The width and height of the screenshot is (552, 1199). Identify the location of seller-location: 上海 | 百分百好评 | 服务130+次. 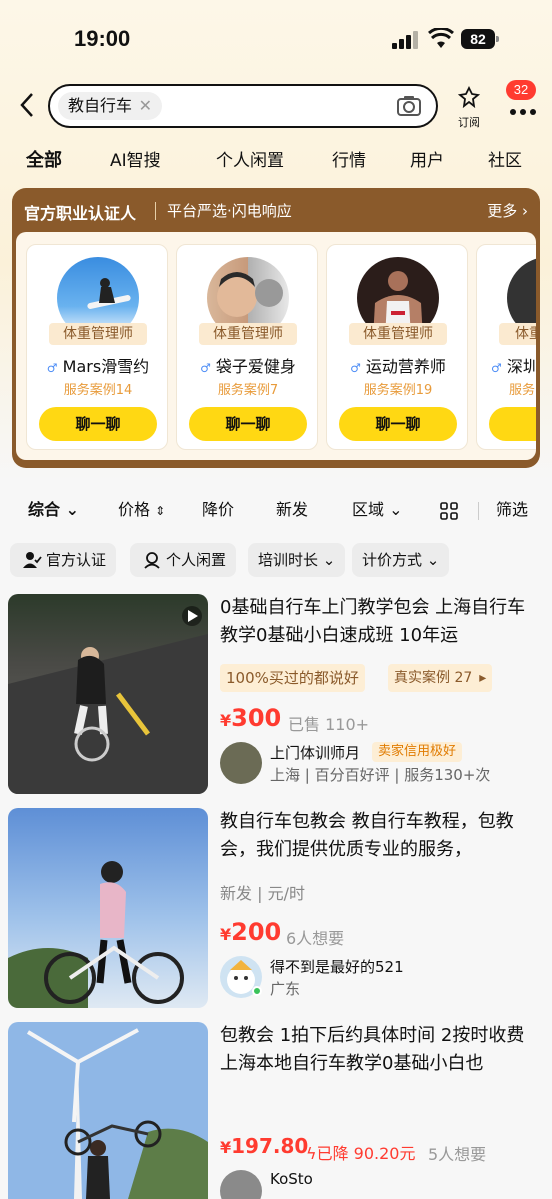
(380, 775).